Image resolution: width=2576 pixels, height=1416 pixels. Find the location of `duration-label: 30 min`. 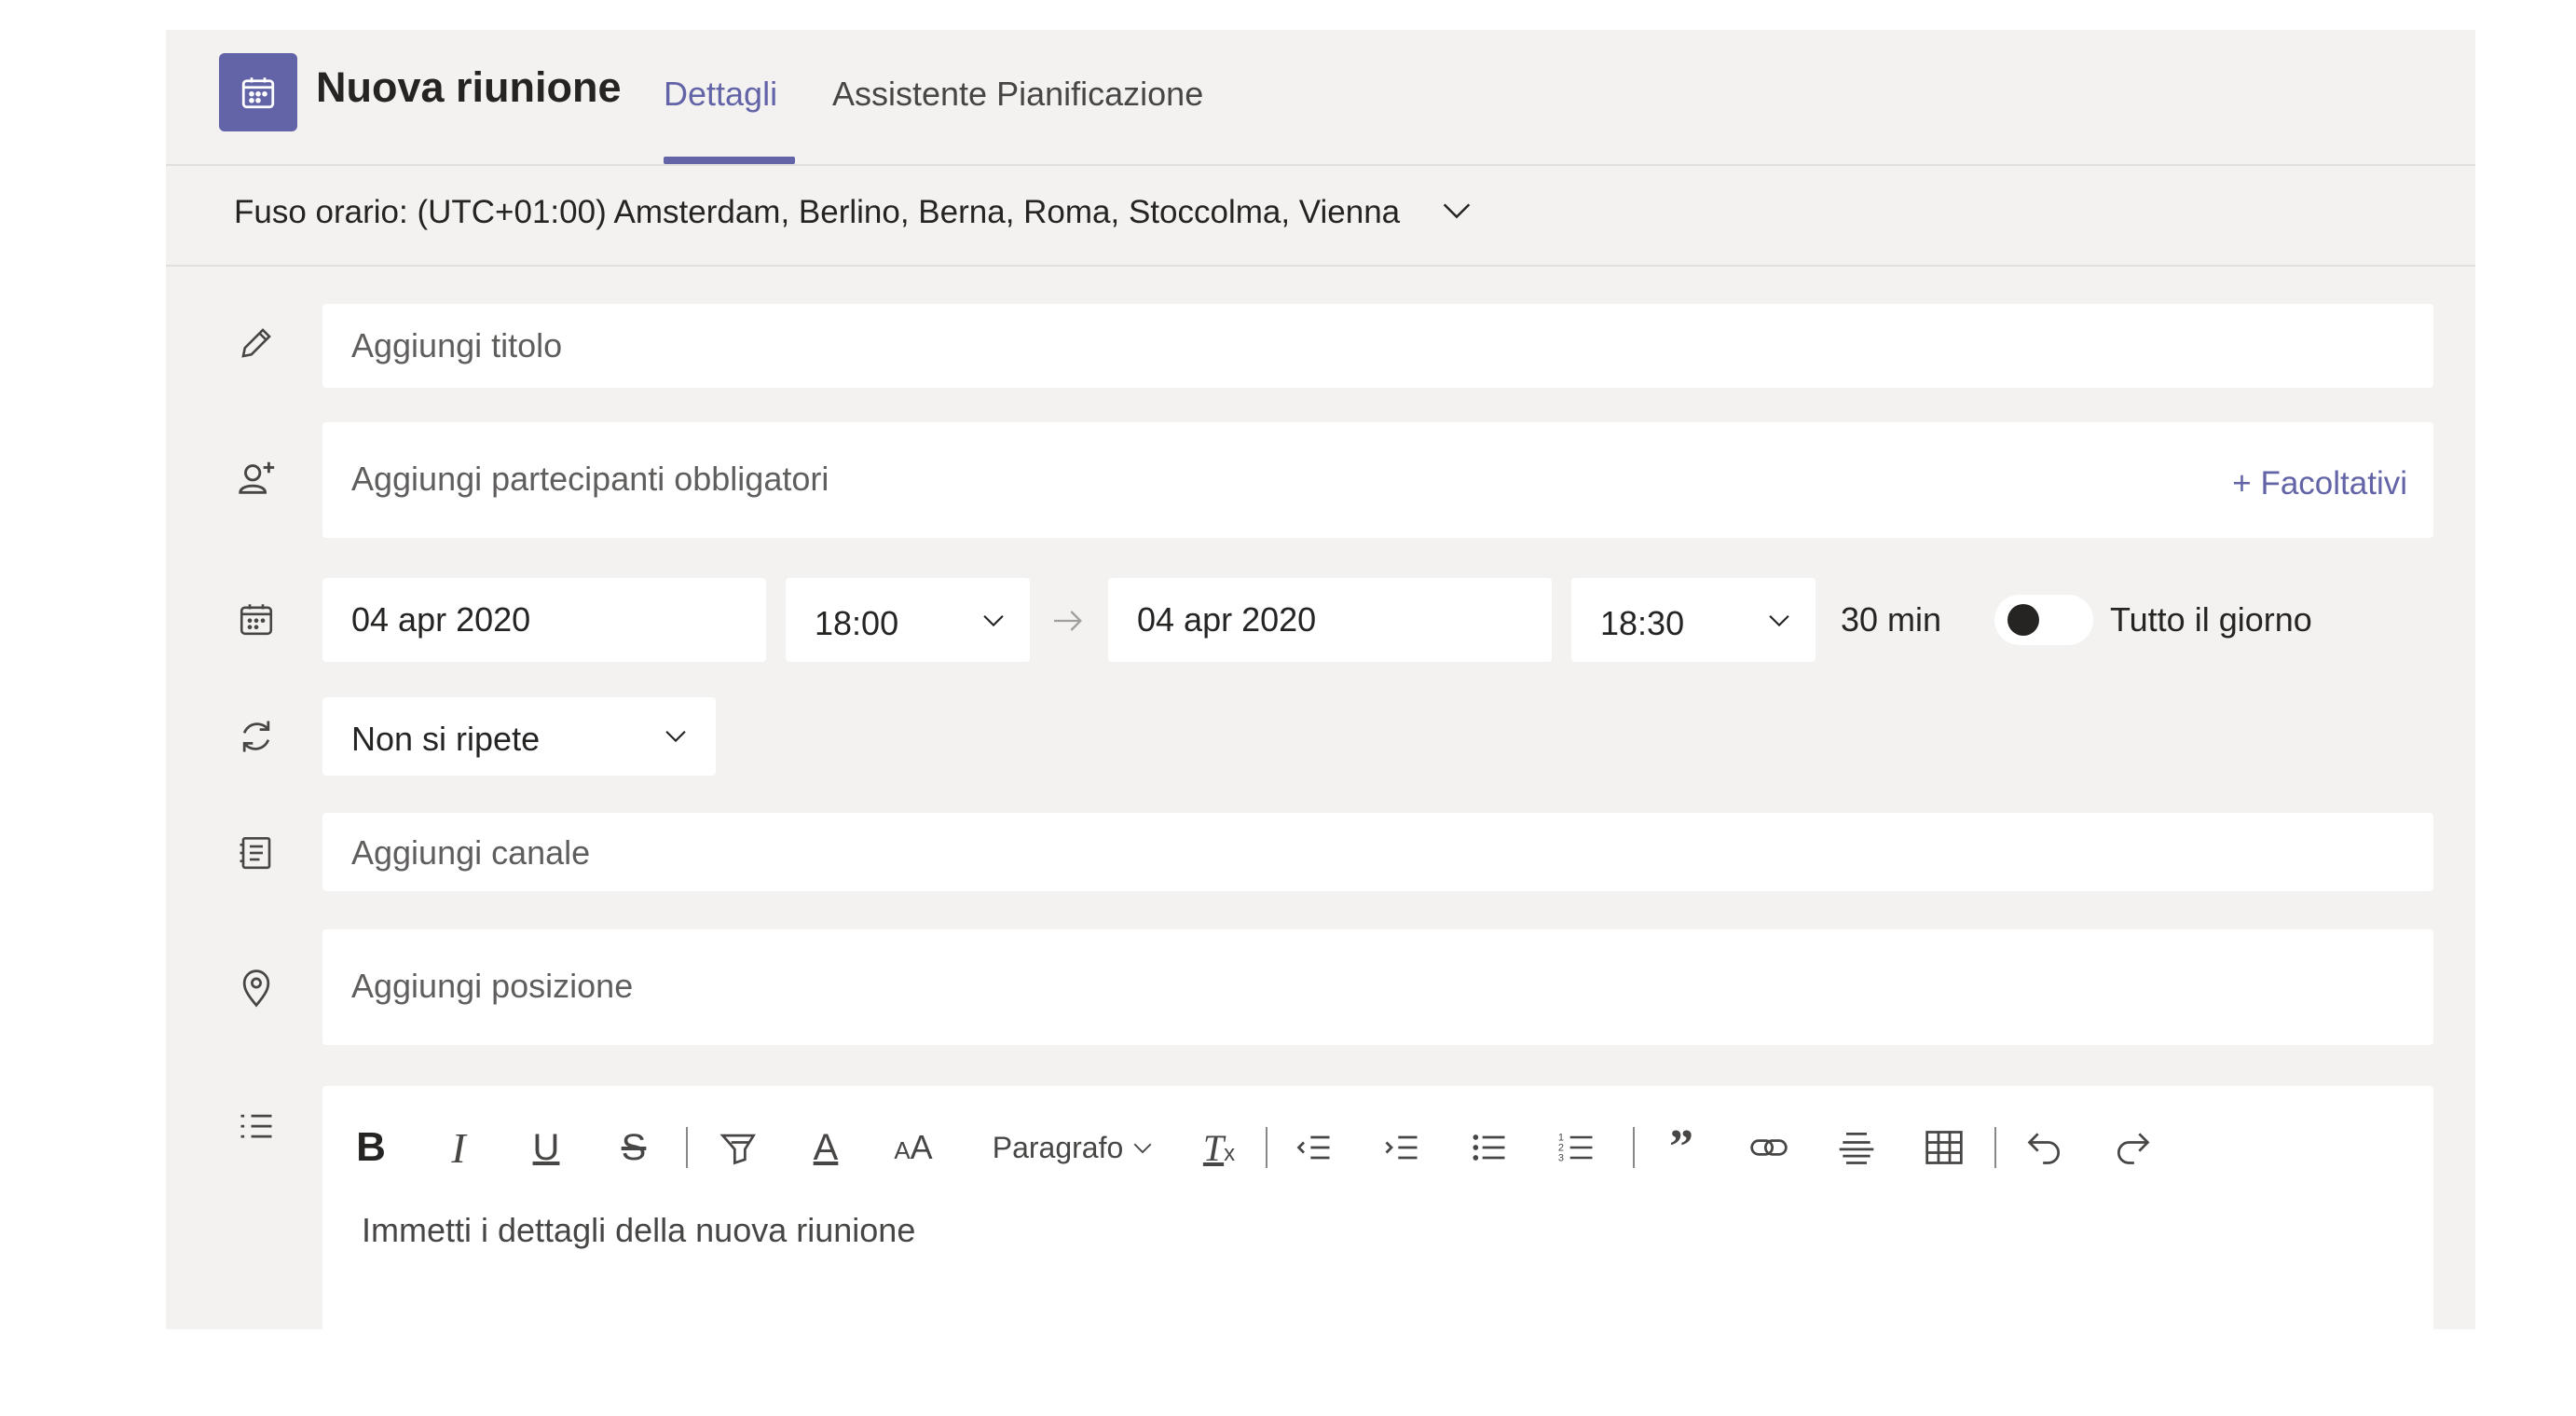

duration-label: 30 min is located at coordinates (1891, 619).